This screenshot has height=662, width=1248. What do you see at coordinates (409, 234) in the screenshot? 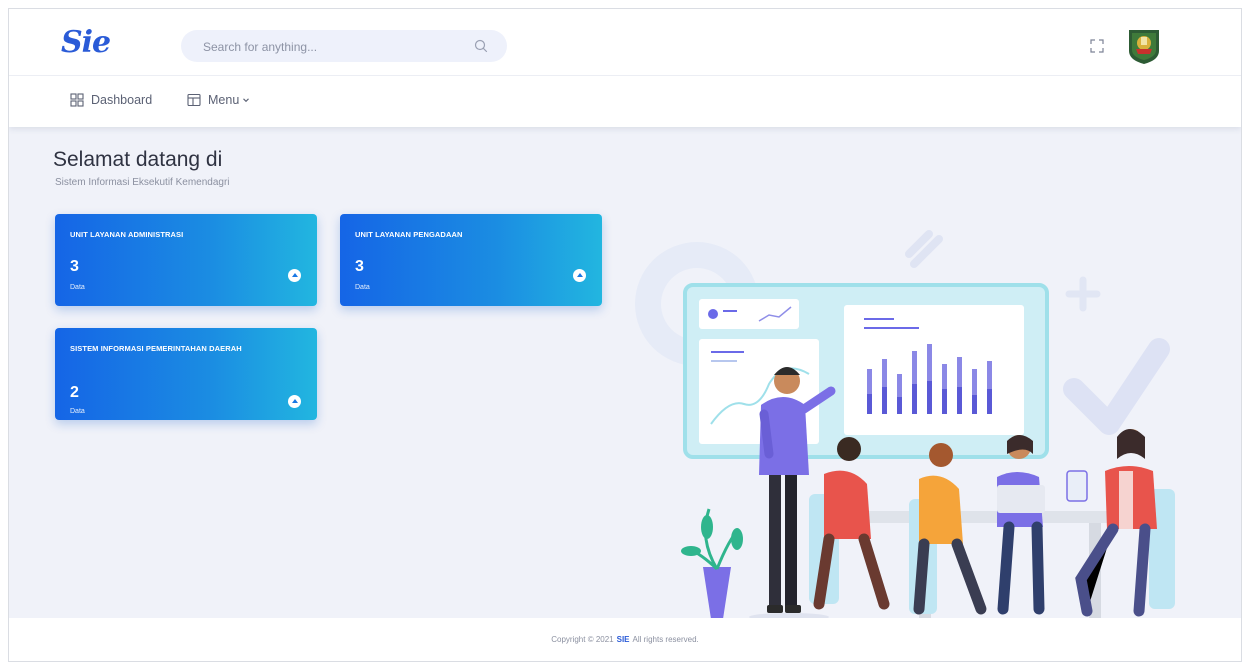
I see `card-title: UNIT LAYANAN PENGADAAN` at bounding box center [409, 234].